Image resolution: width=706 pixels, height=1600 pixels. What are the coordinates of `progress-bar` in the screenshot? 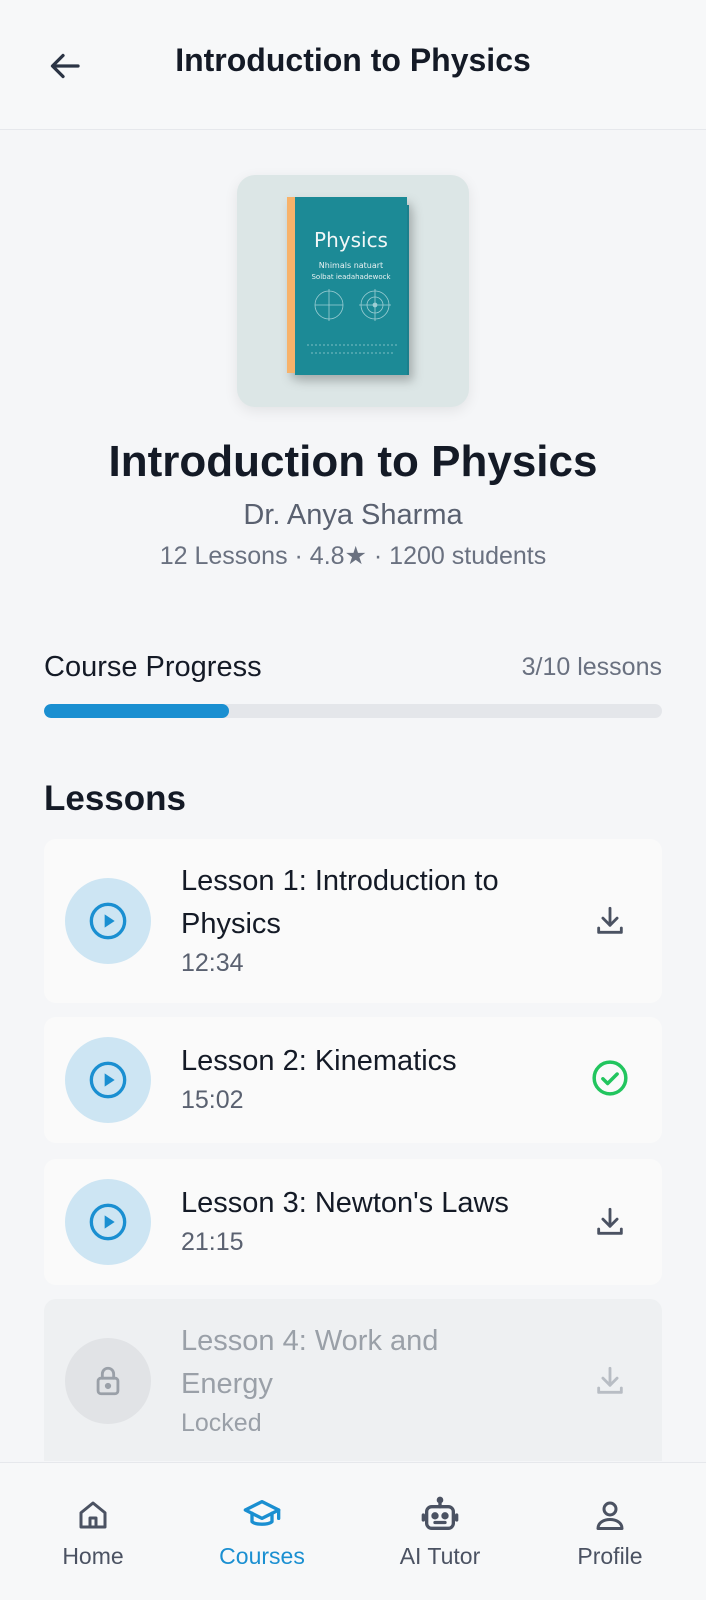 It's located at (353, 711).